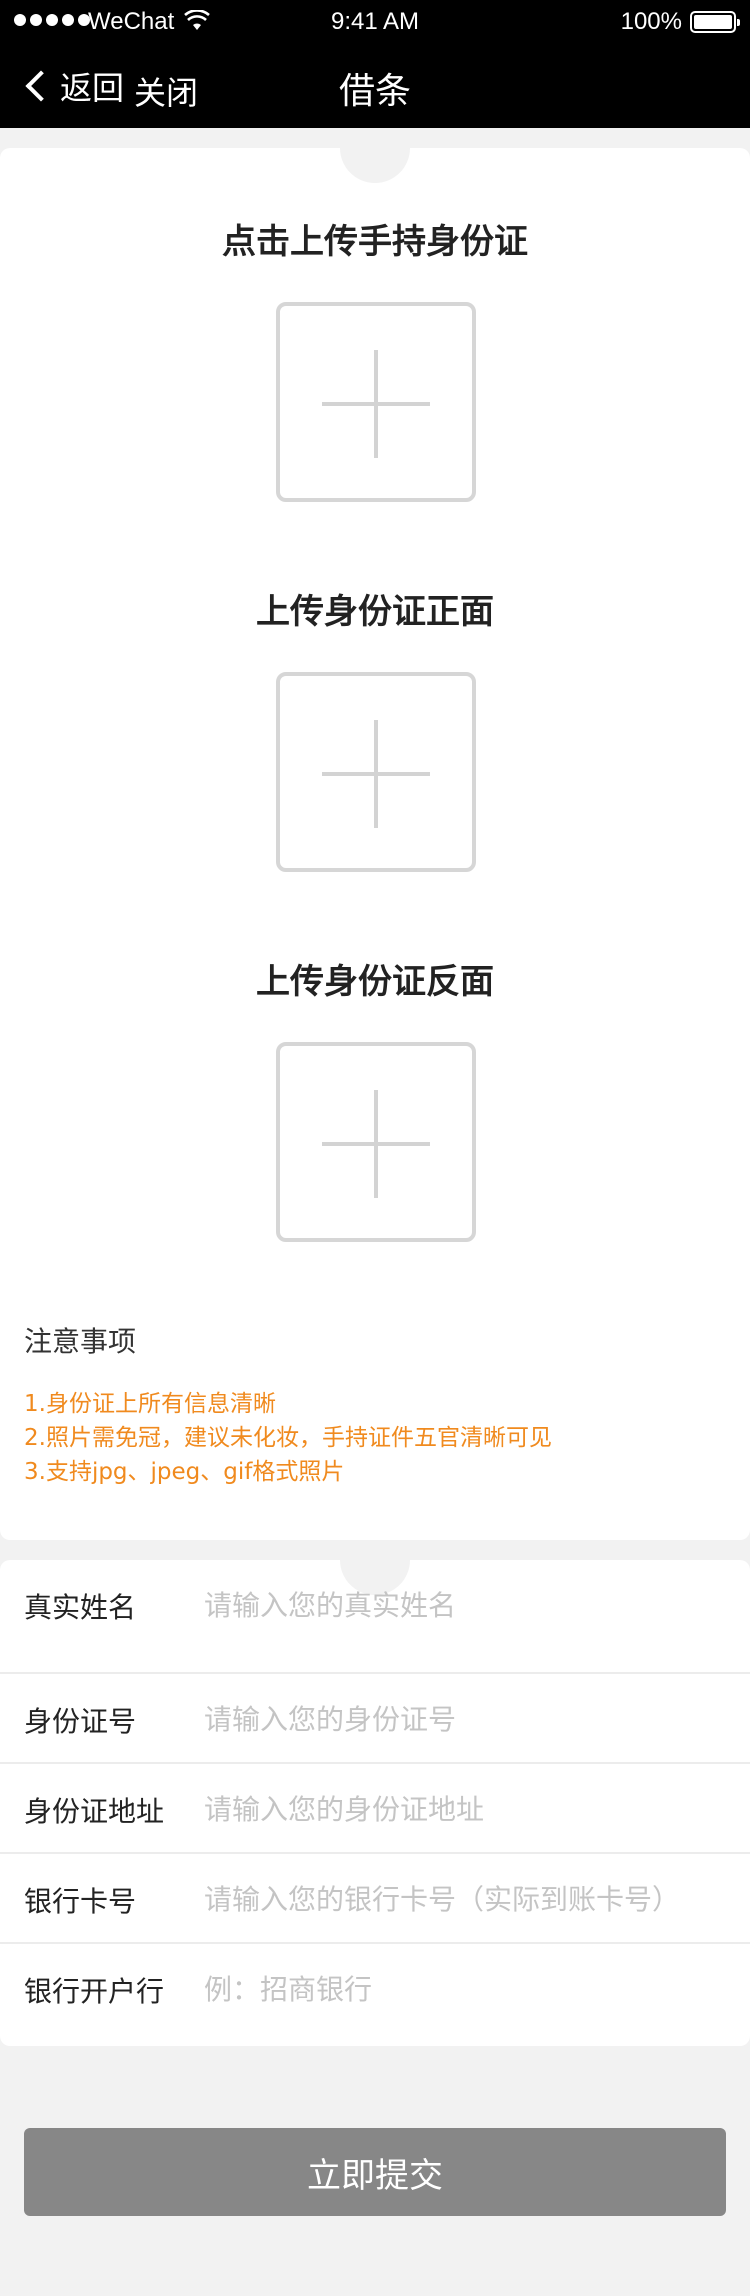 This screenshot has width=750, height=2296. Describe the element at coordinates (80, 1341) in the screenshot. I see `notes-title: 注意事项` at that location.